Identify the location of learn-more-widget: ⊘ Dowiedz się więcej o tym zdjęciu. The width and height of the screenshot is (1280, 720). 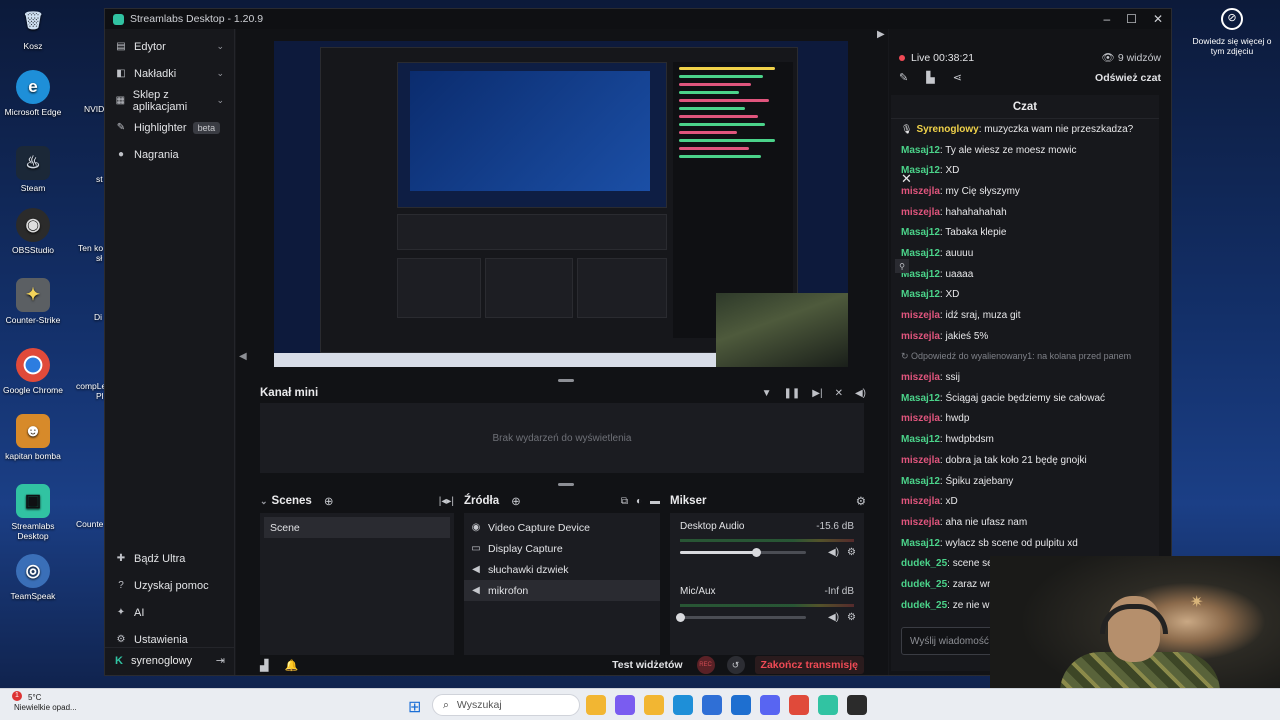
(1232, 32).